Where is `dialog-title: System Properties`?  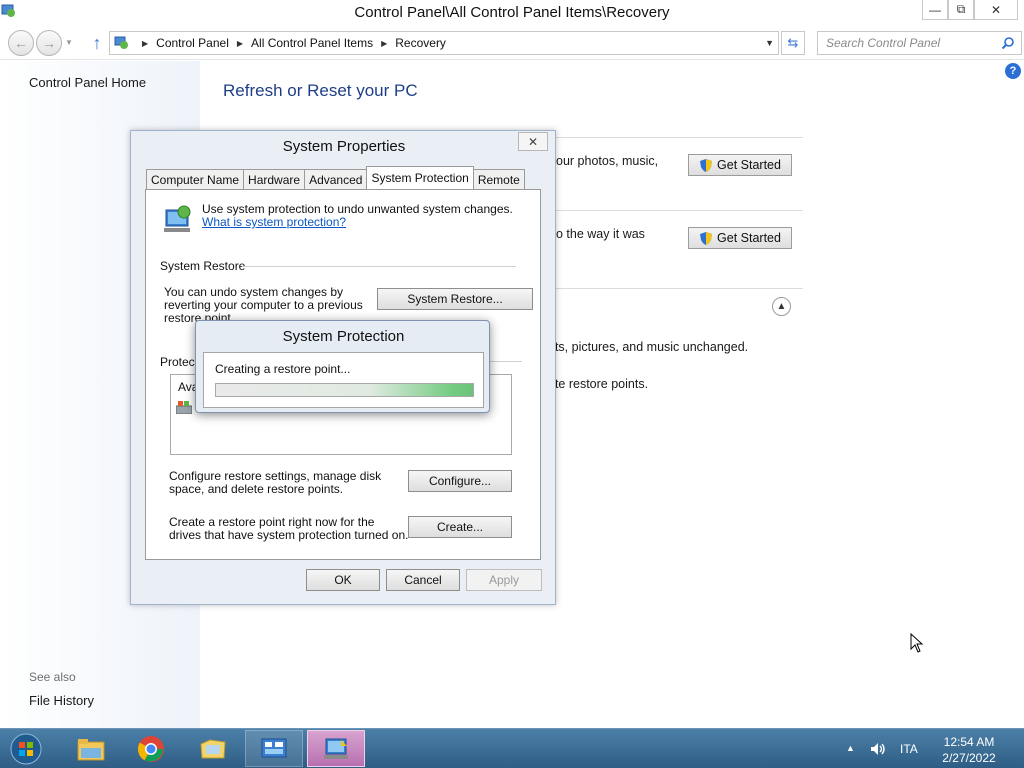
dialog-title: System Properties is located at coordinates (344, 146).